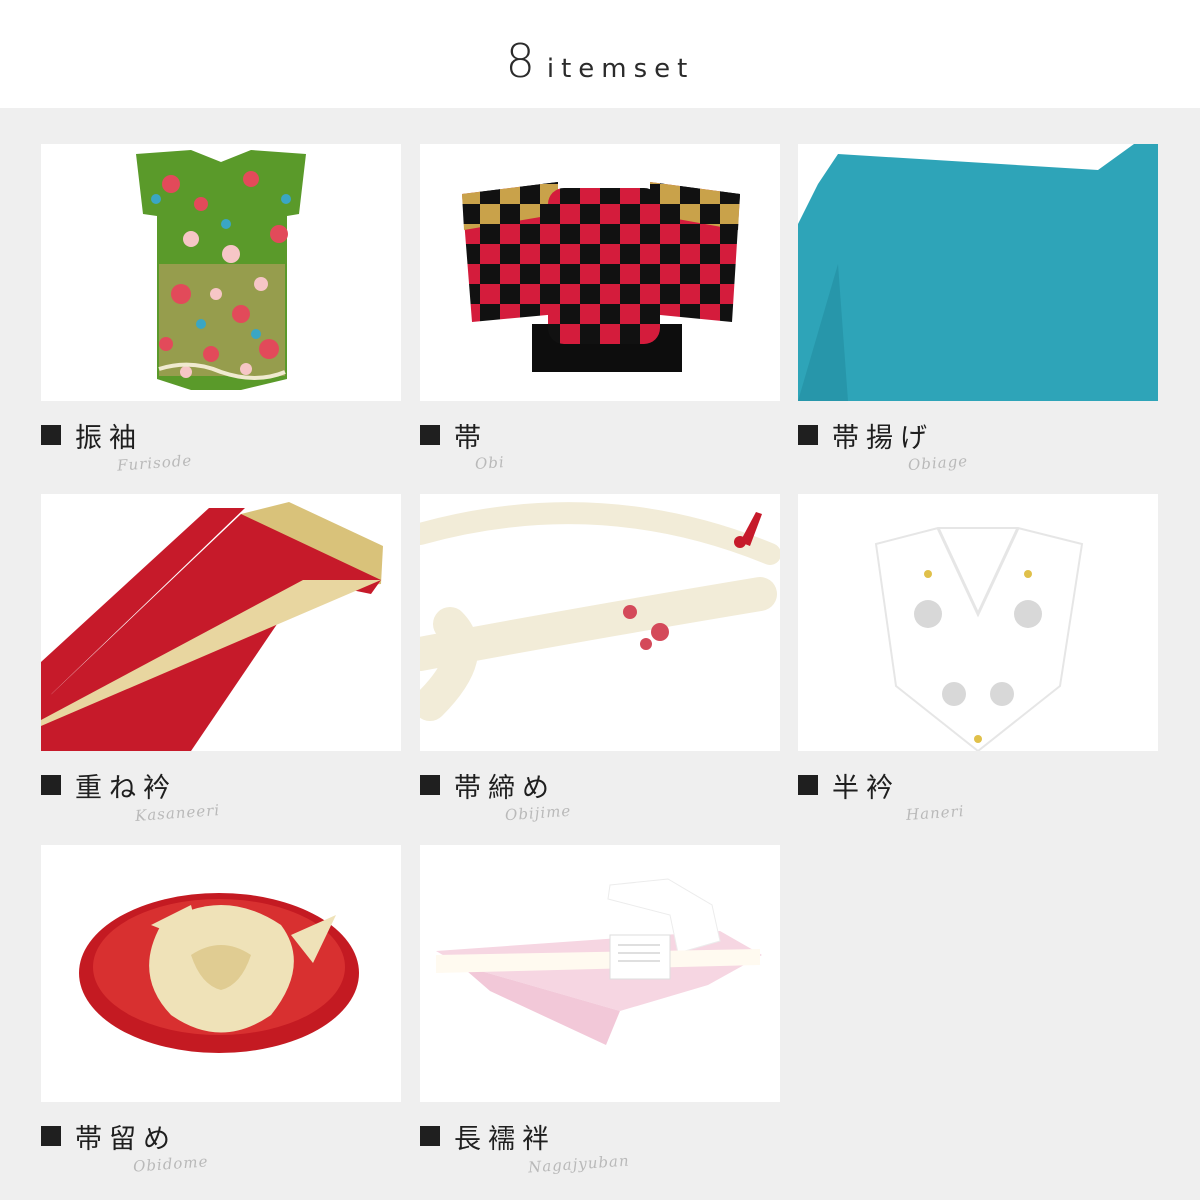 This screenshot has height=1200, width=1200. Describe the element at coordinates (221, 622) in the screenshot. I see `kasaneeri-photo` at that location.